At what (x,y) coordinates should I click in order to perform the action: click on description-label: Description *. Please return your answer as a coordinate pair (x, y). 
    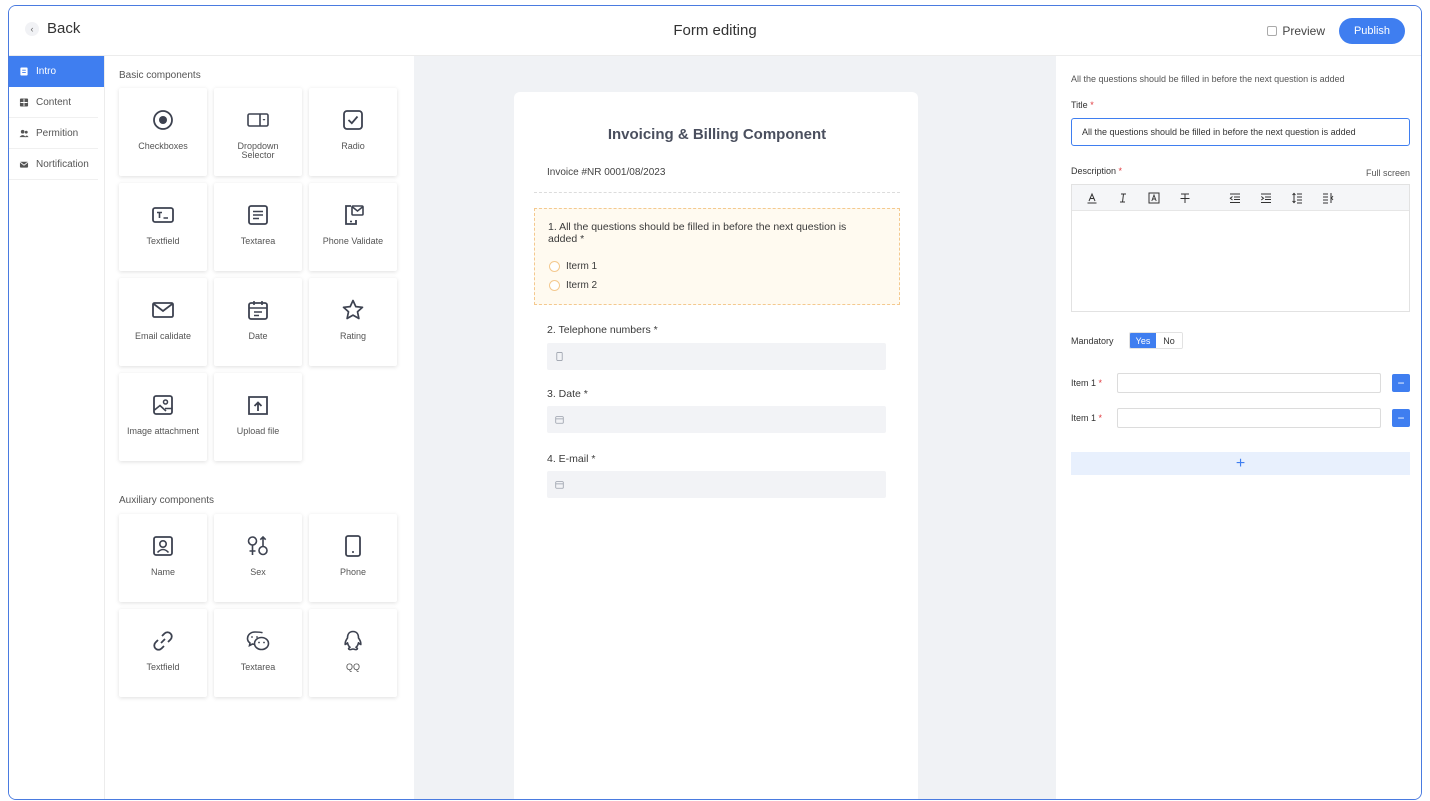
    Looking at the image, I should click on (1096, 171).